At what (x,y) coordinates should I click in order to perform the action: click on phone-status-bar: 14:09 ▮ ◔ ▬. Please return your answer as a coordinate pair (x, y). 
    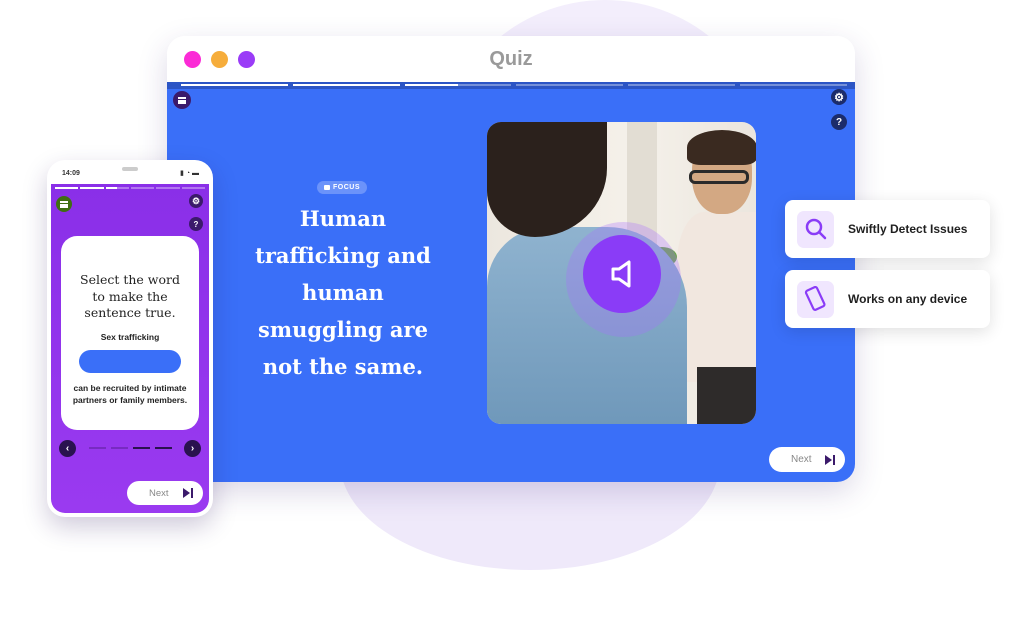
    Looking at the image, I should click on (130, 174).